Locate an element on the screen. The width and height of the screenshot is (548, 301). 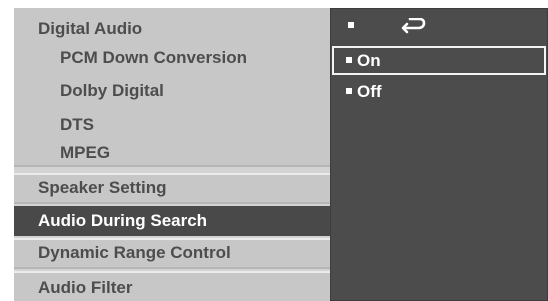
option-on: On is located at coordinates (363, 61).